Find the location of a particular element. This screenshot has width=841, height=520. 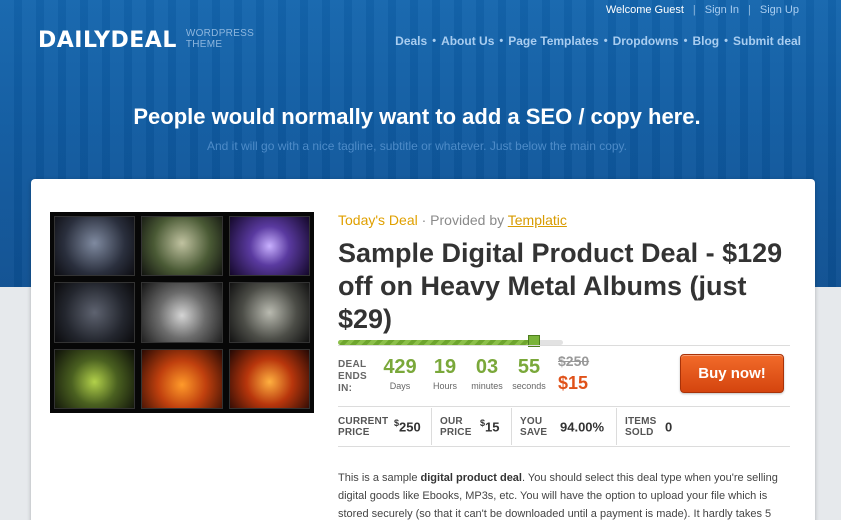

countdown-unit: Hours is located at coordinates (444, 386).